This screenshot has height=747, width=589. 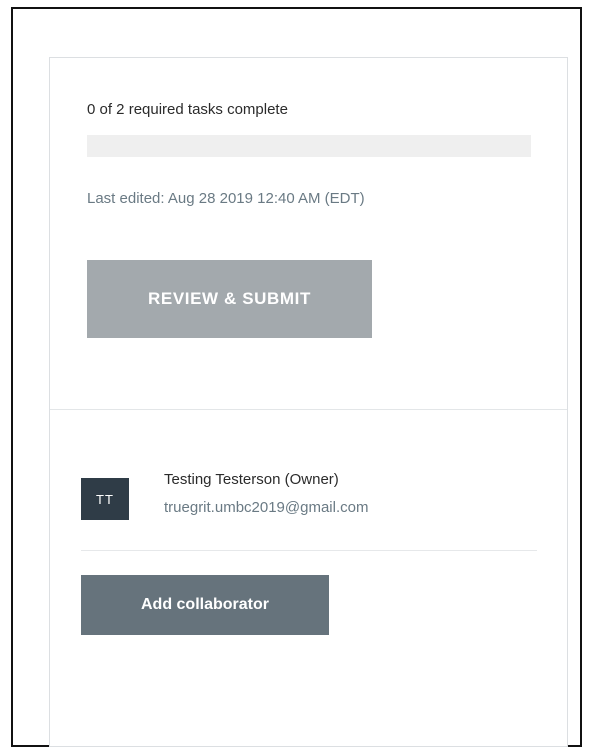 What do you see at coordinates (229, 299) in the screenshot?
I see `review-submit-button: REVIEW & SUBMIT` at bounding box center [229, 299].